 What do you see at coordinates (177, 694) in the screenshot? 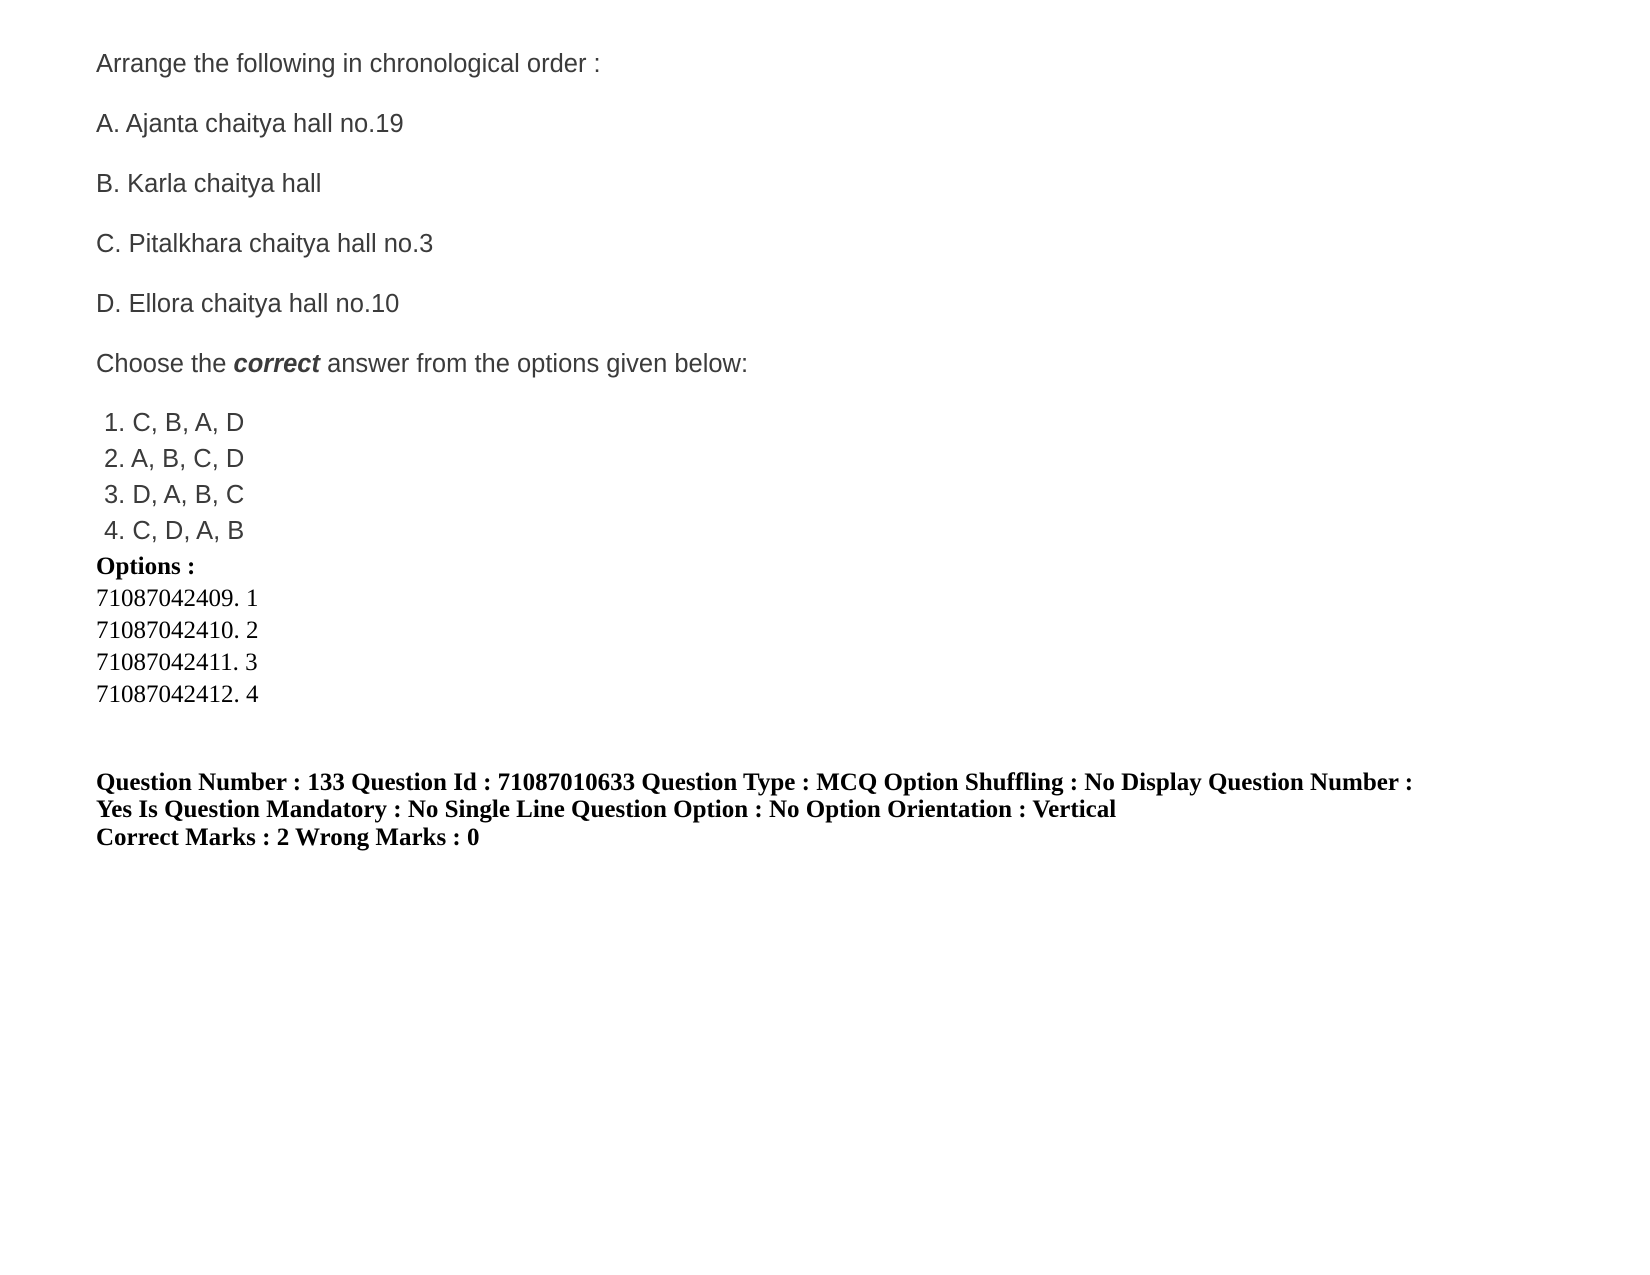
I see `option-id-4: 71087042412. 4` at bounding box center [177, 694].